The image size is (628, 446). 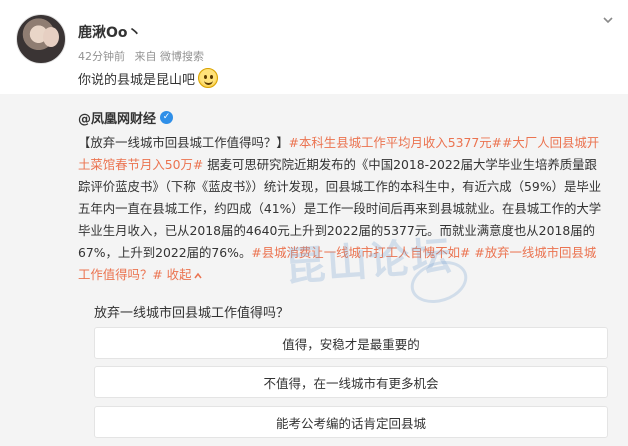 What do you see at coordinates (110, 32) in the screenshot?
I see `username: 鹿湫Oo丶` at bounding box center [110, 32].